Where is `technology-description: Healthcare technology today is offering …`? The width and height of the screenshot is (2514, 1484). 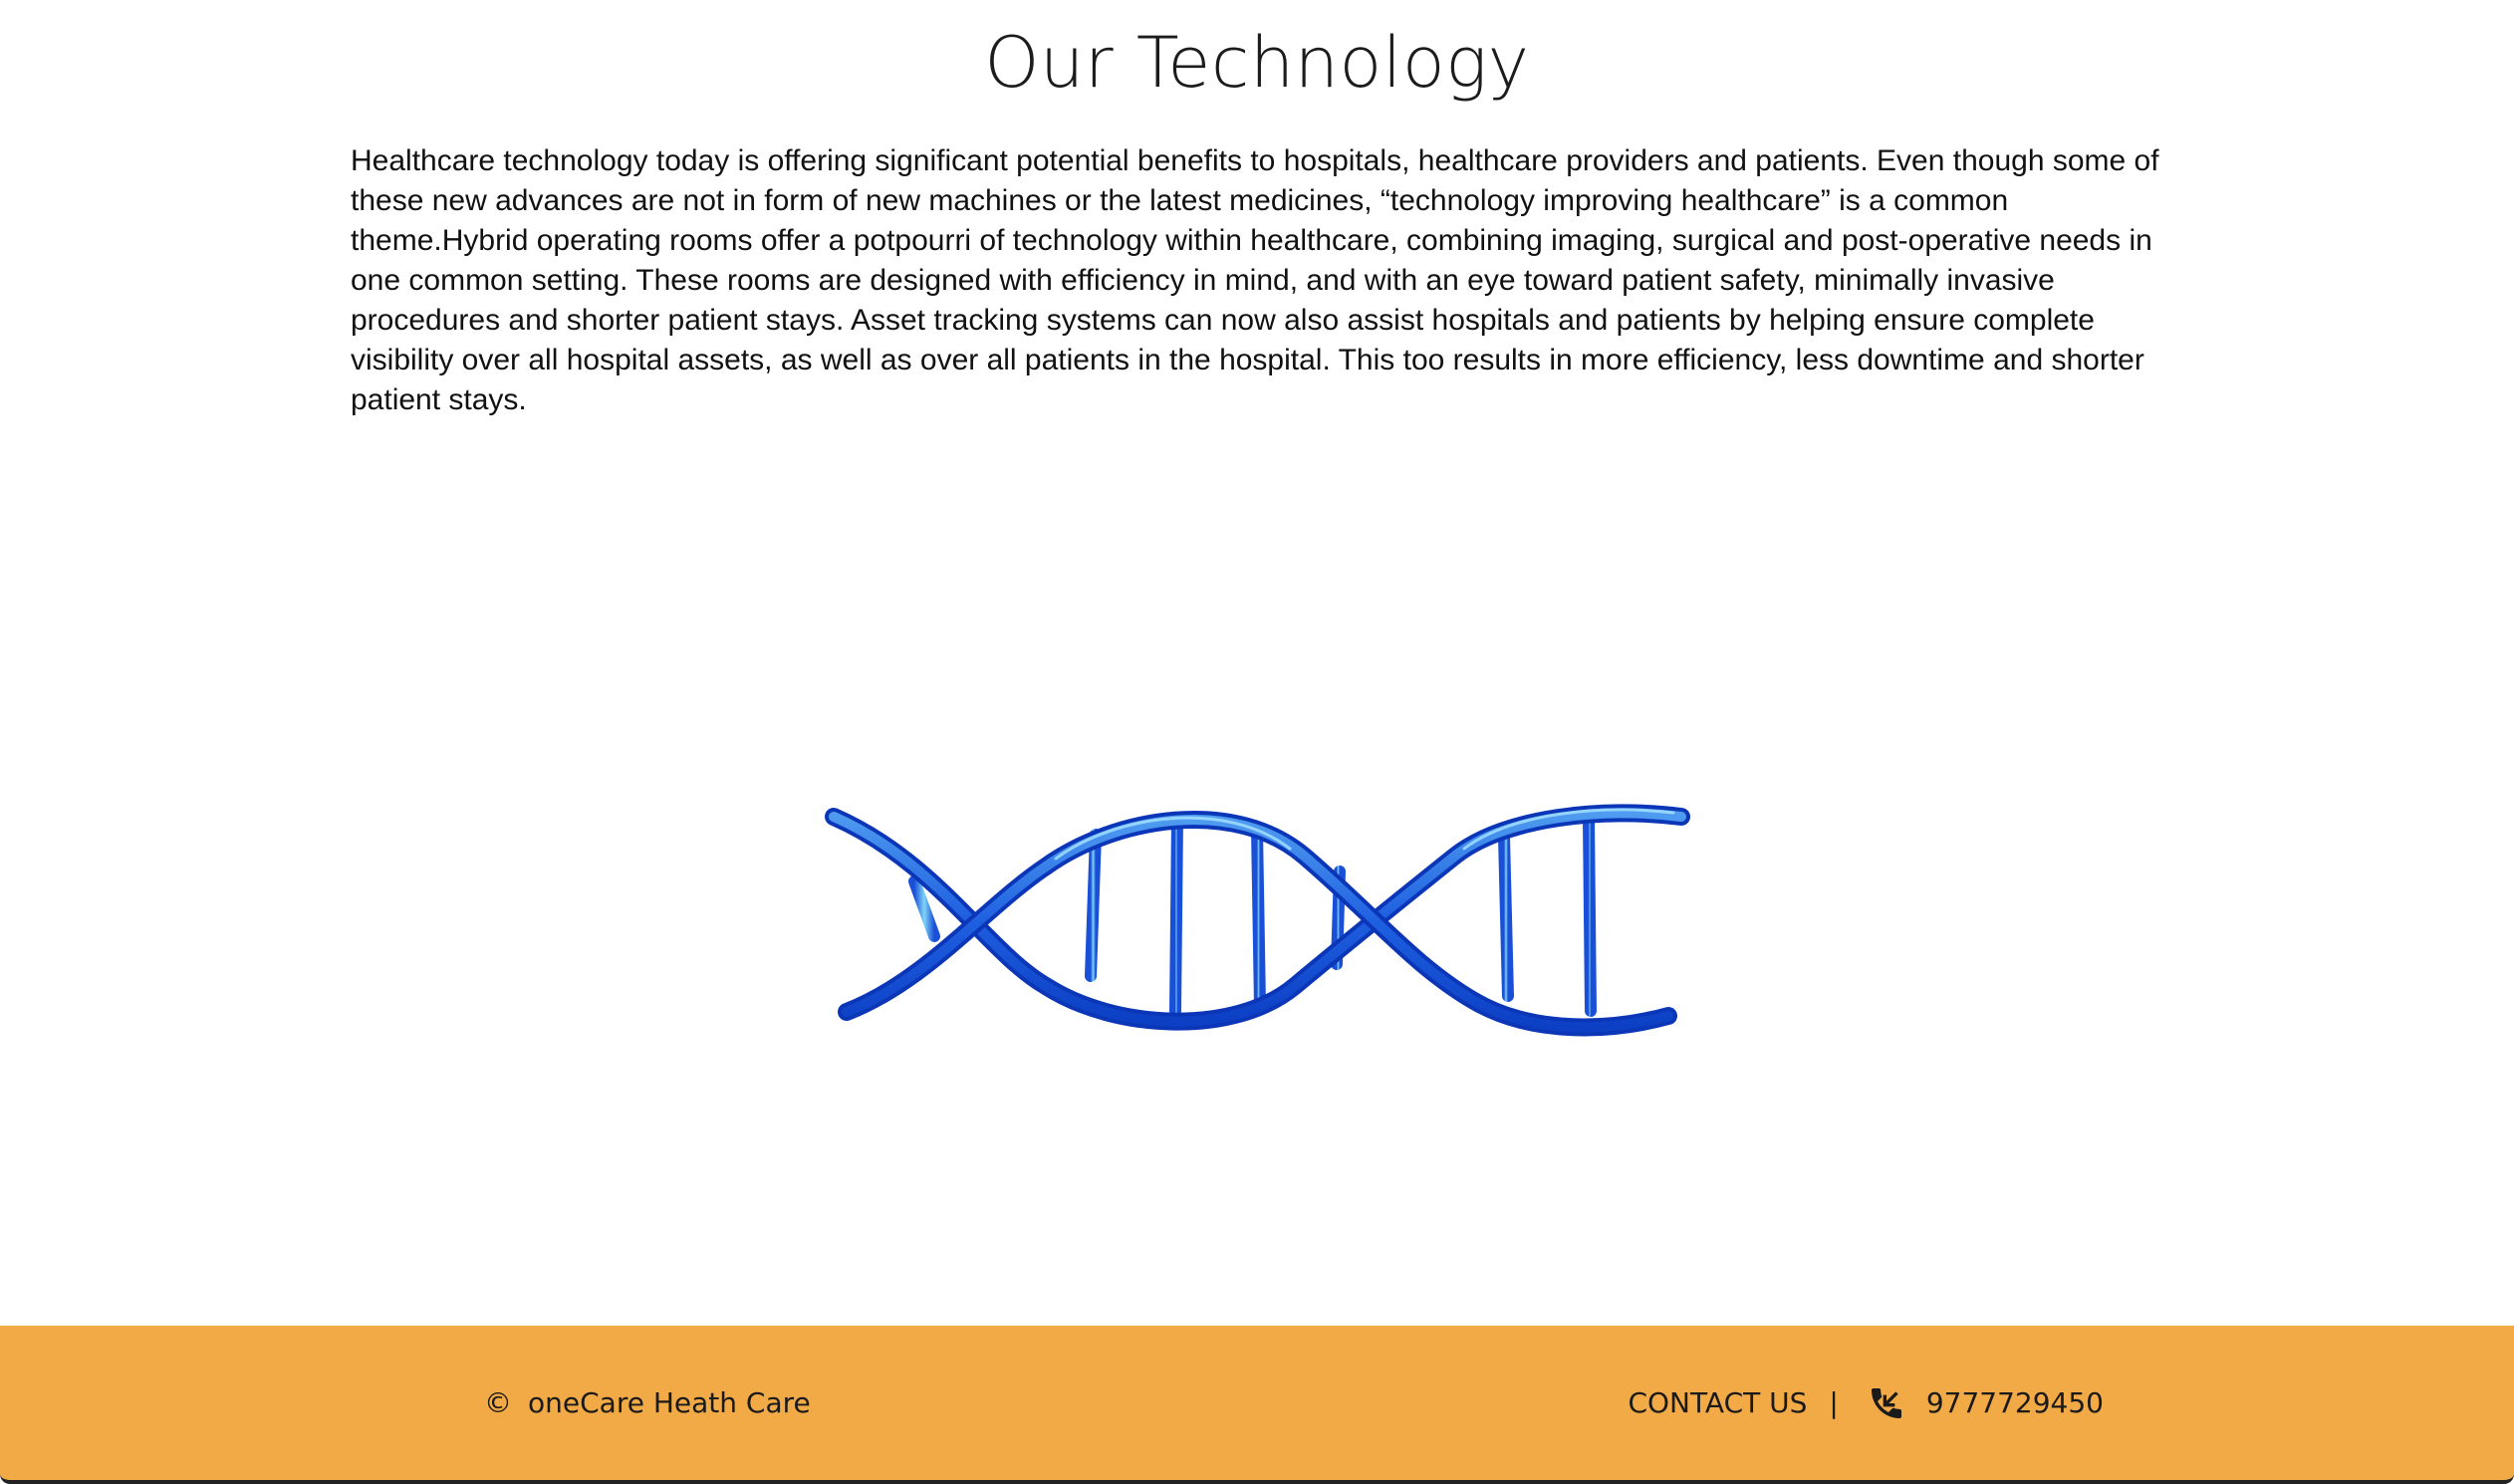 technology-description: Healthcare technology today is offering … is located at coordinates (1255, 280).